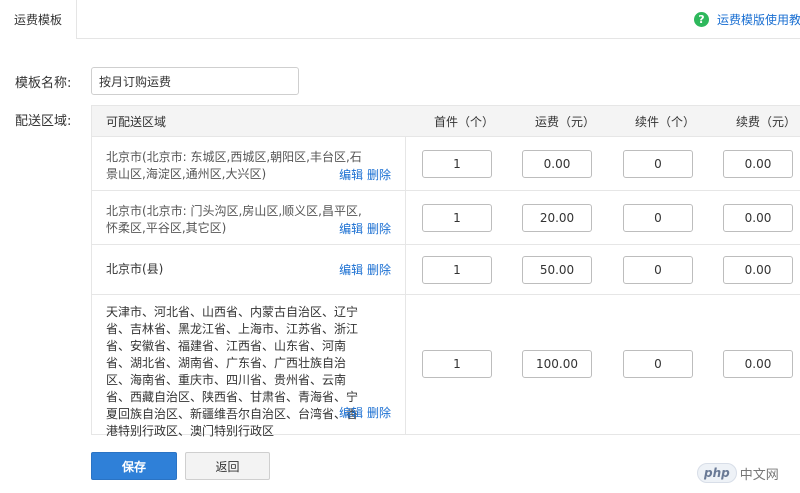 This screenshot has height=493, width=800. I want to click on tab-shipping-template: 运费模板, so click(38, 19).